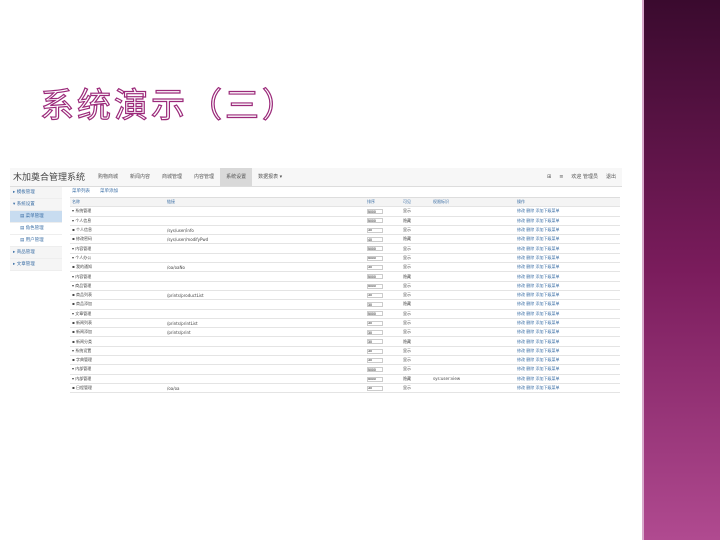 This screenshot has width=720, height=540. What do you see at coordinates (117, 351) in the screenshot?
I see `menu-name: ▾ 系统设置` at bounding box center [117, 351].